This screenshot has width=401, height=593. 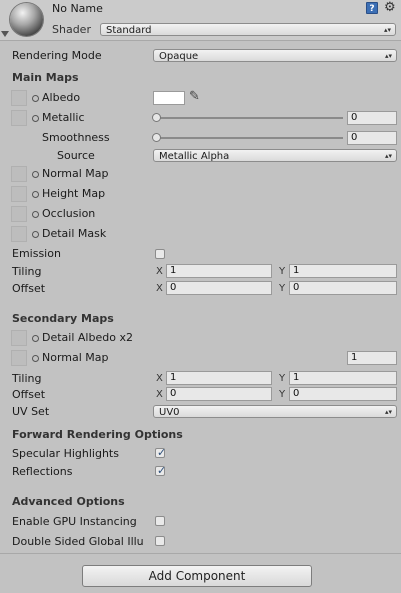 I want to click on emission-label: Emission, so click(x=36, y=253).